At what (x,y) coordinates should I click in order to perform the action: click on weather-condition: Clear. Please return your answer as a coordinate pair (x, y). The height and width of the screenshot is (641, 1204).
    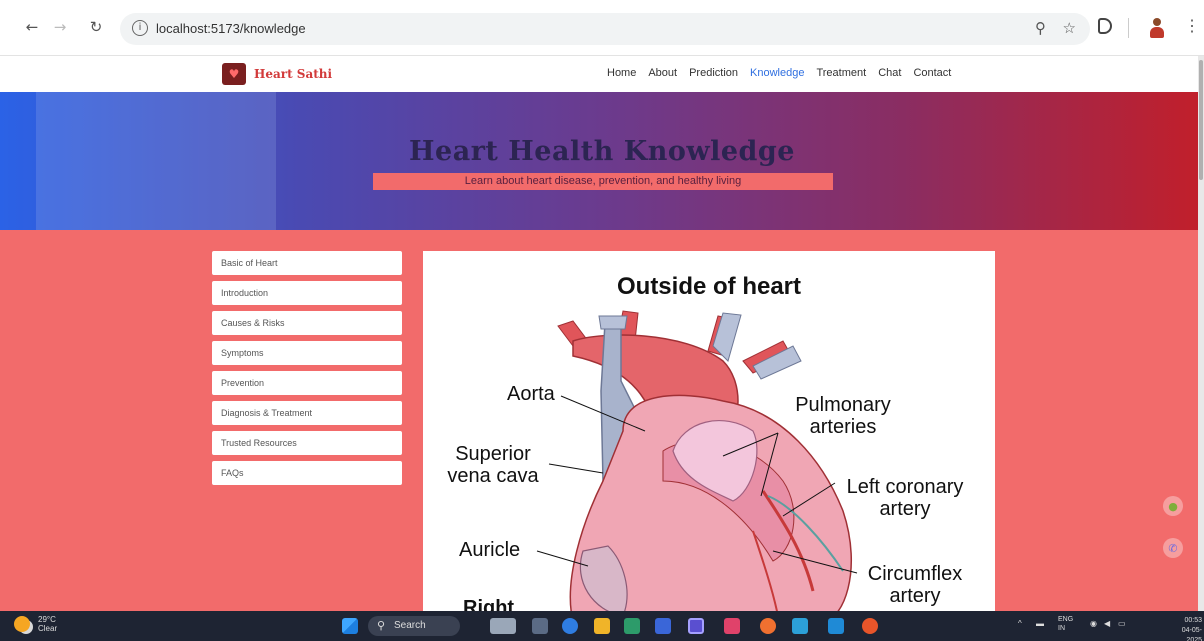
    Looking at the image, I should click on (48, 628).